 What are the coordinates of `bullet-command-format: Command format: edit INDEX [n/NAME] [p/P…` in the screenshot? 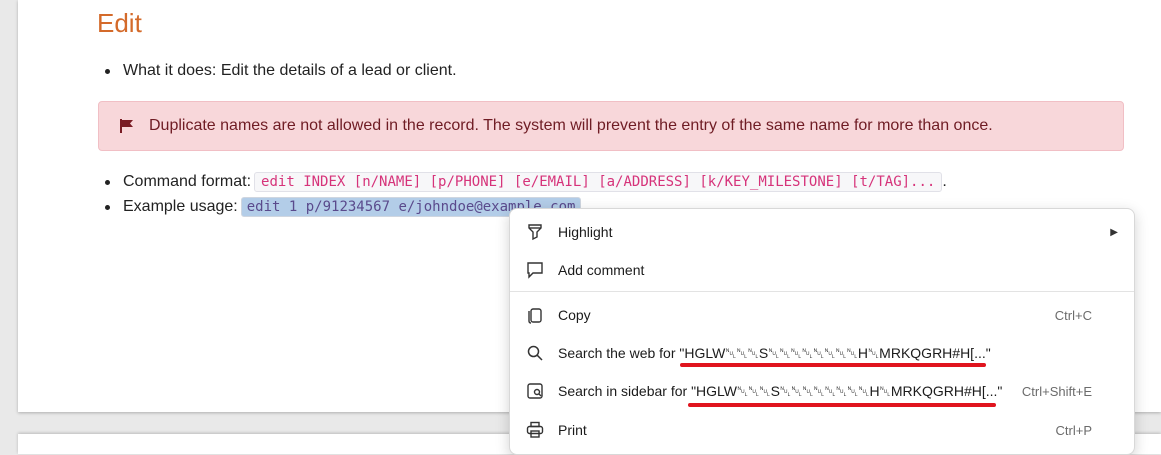 It's located at (526, 182).